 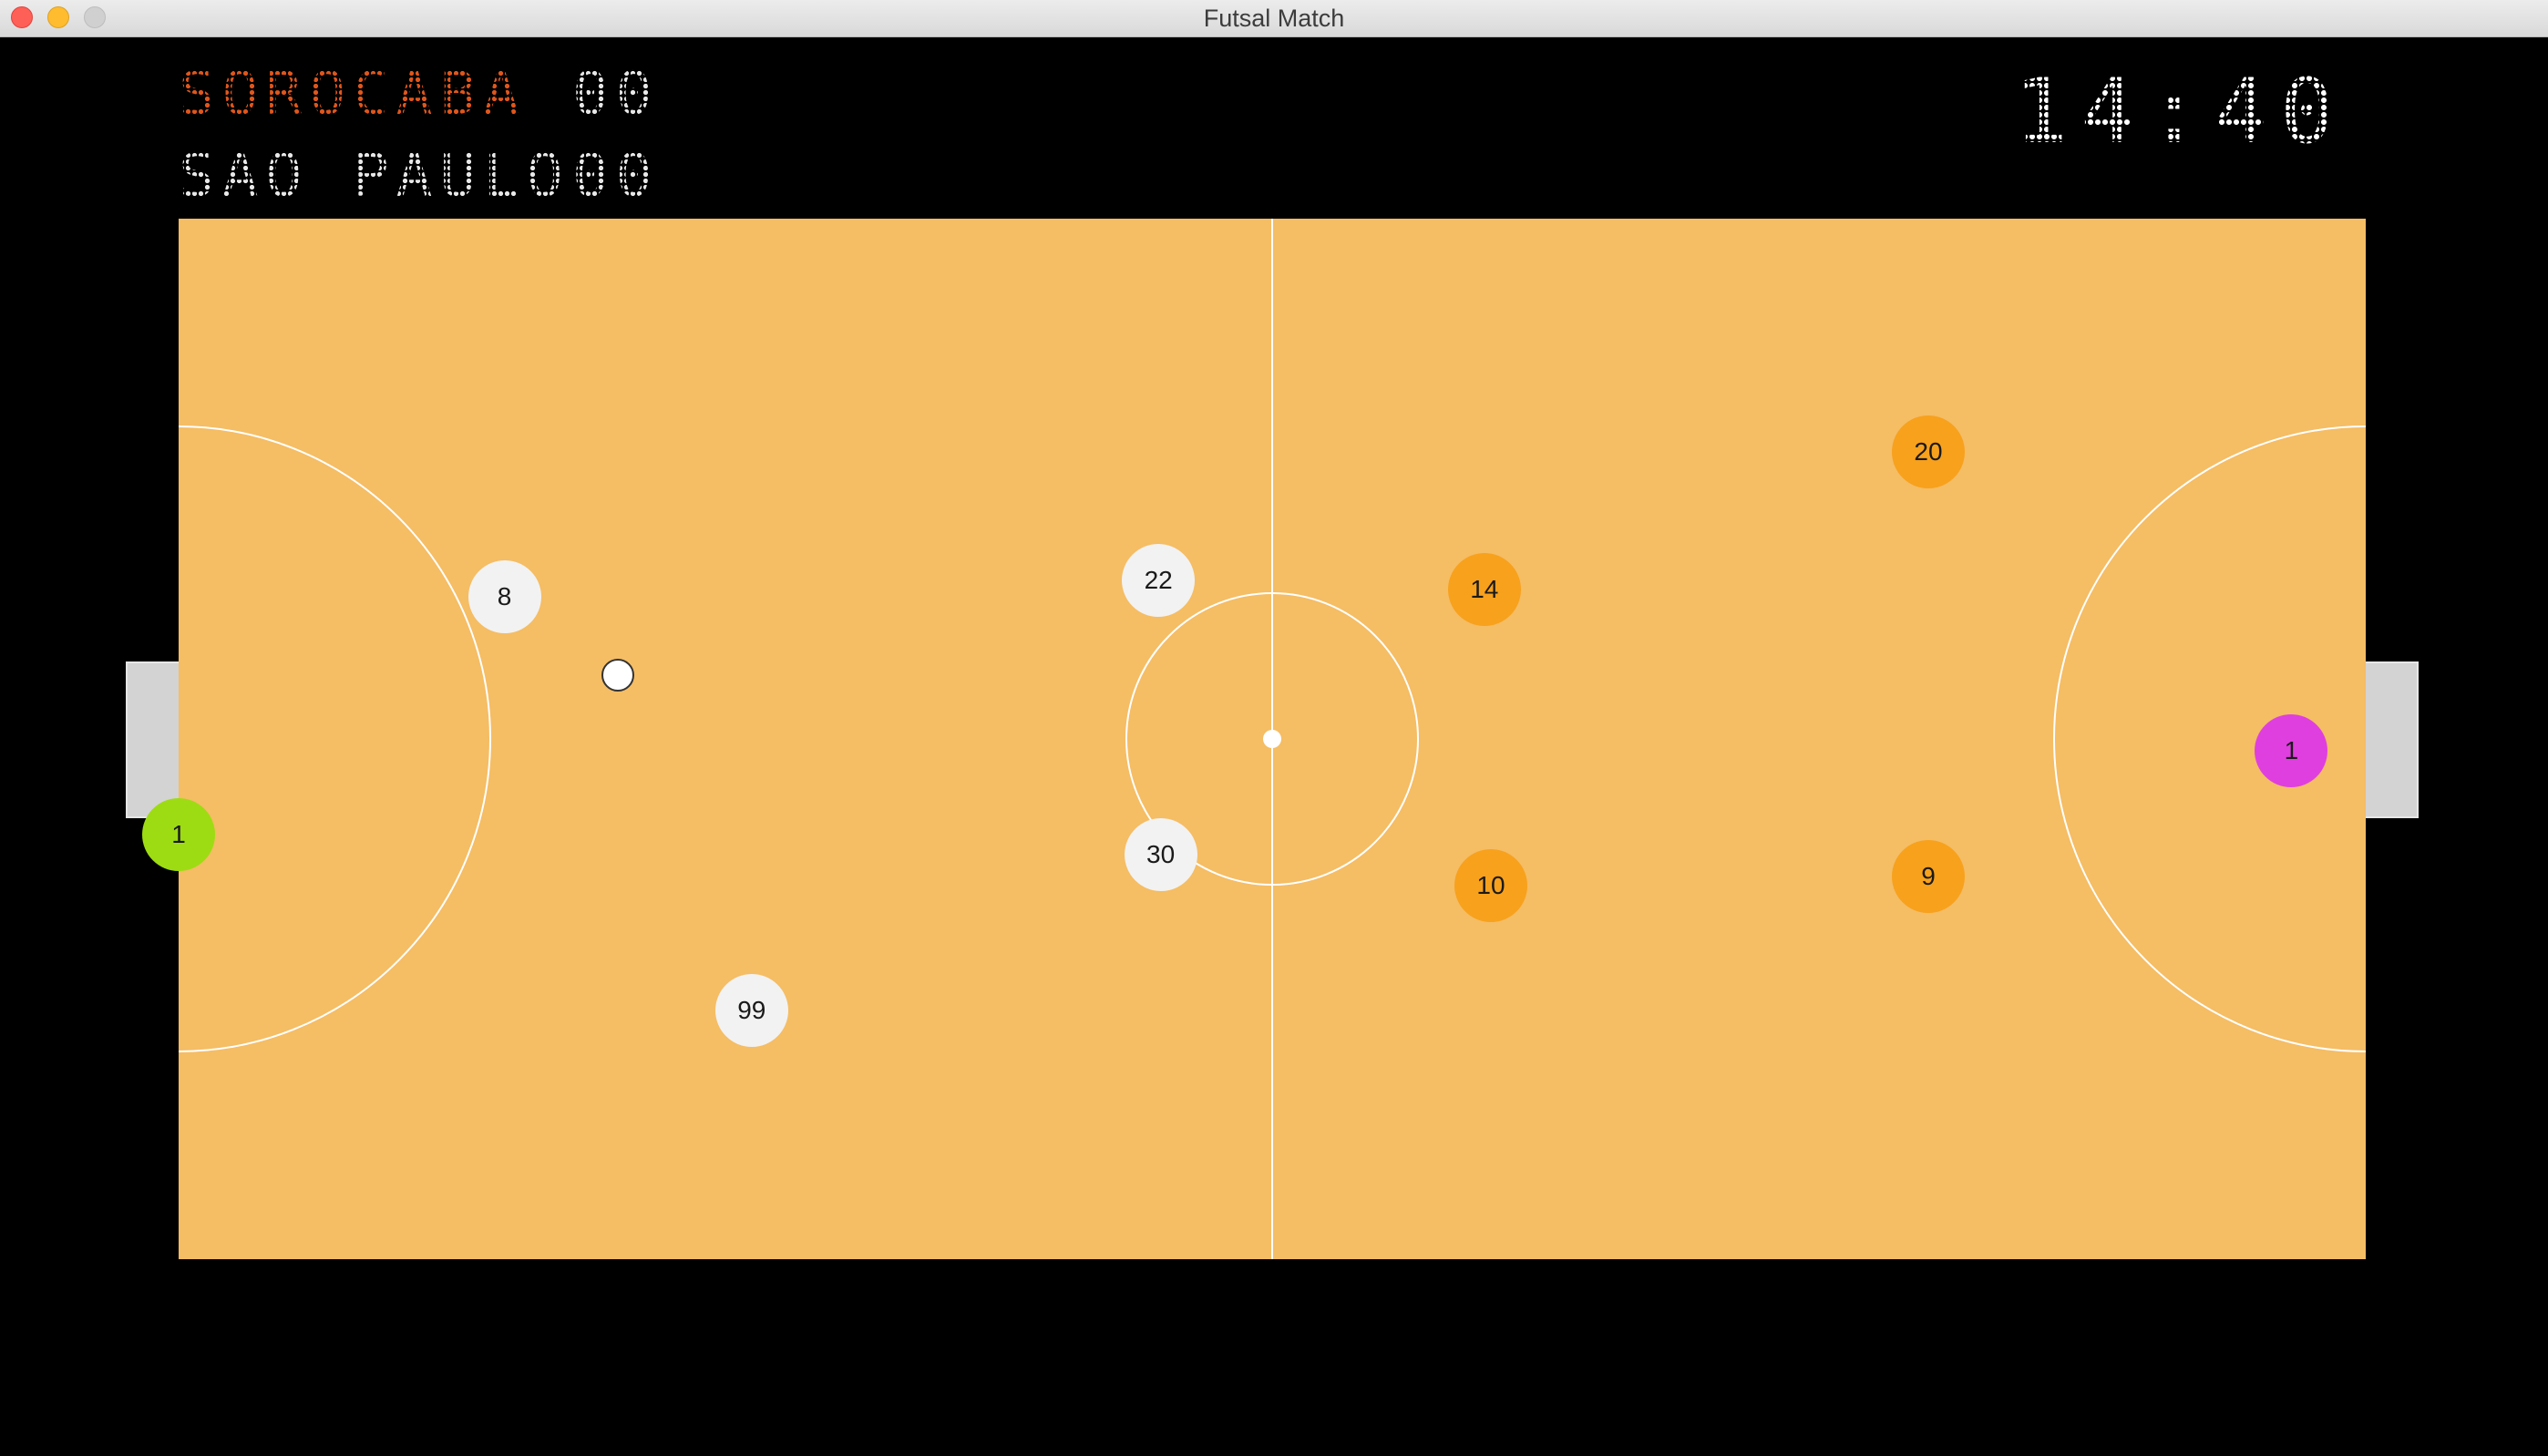 I want to click on player-orange-14: 14, so click(x=1484, y=589).